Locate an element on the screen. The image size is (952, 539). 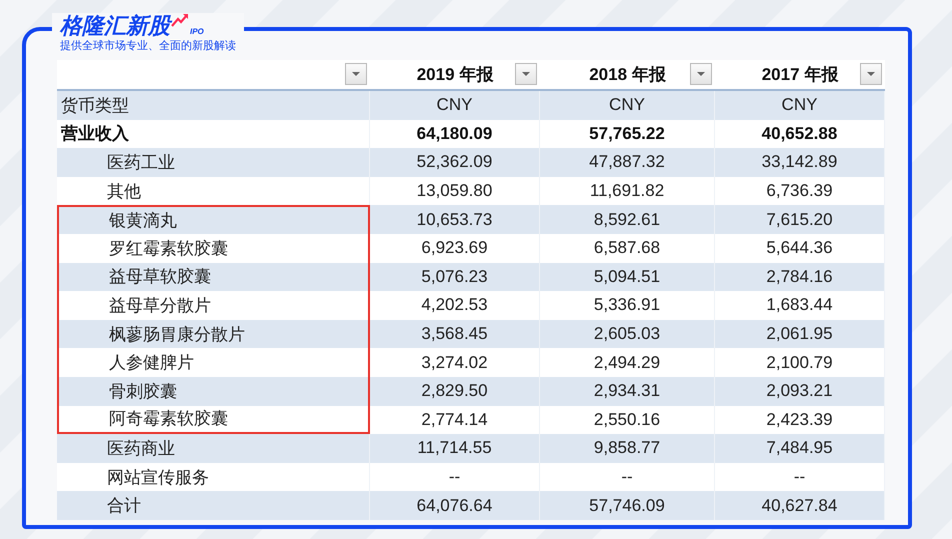
tagline: 提供全球市场专业、全面的新股解读 is located at coordinates (148, 46).